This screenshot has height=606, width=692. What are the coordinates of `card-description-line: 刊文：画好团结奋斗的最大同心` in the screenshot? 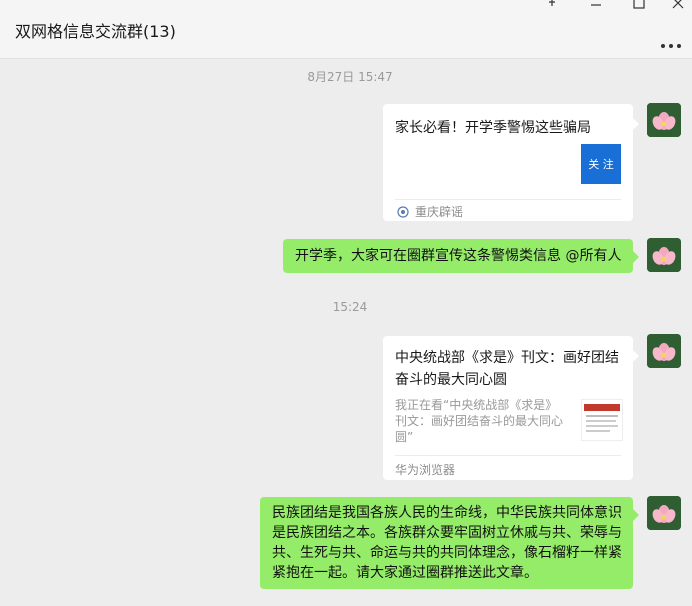 It's located at (479, 421).